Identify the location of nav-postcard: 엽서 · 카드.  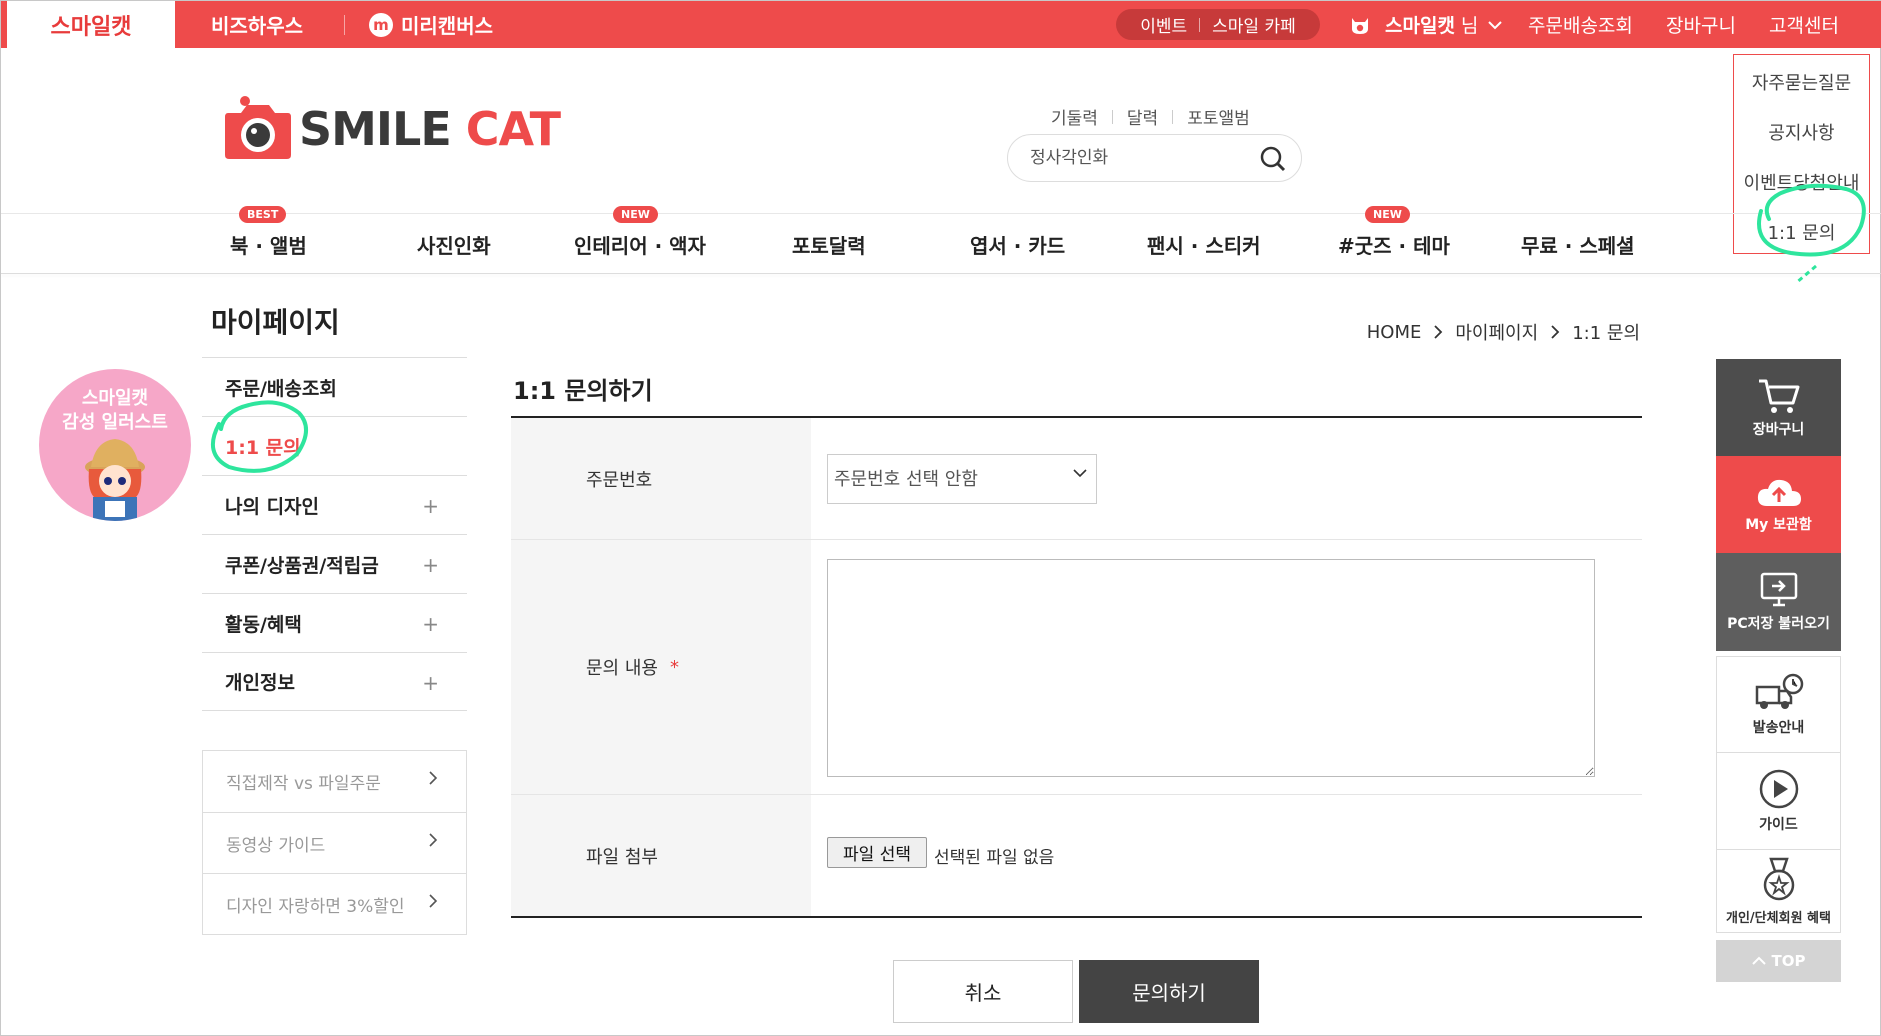
(1017, 244).